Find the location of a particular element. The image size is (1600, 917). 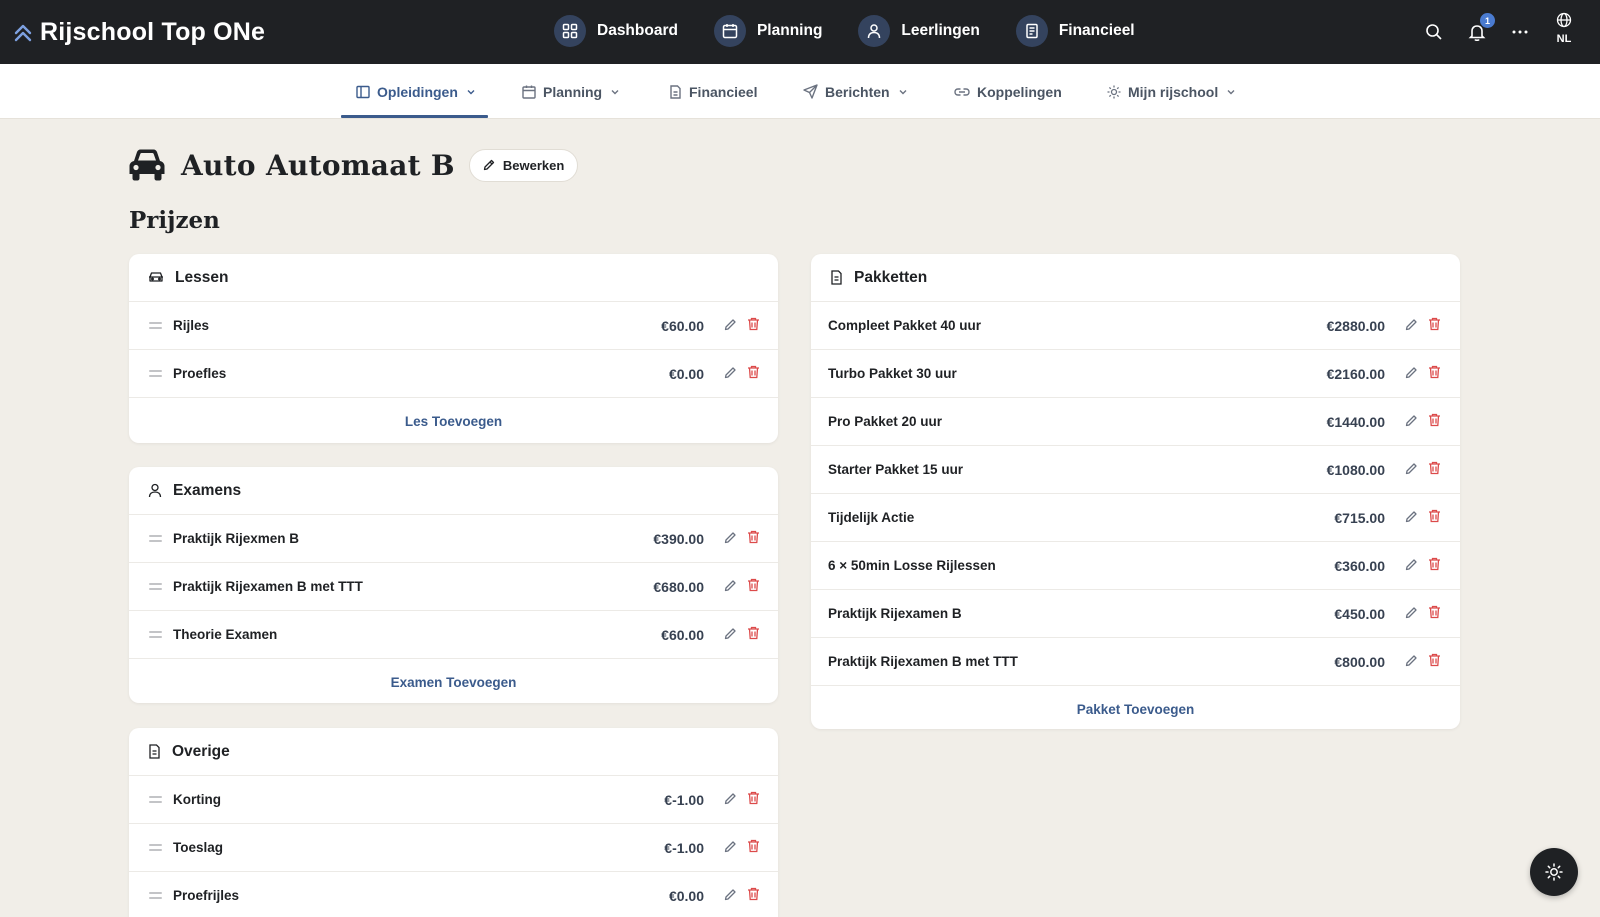

sun-icon is located at coordinates (1554, 872).